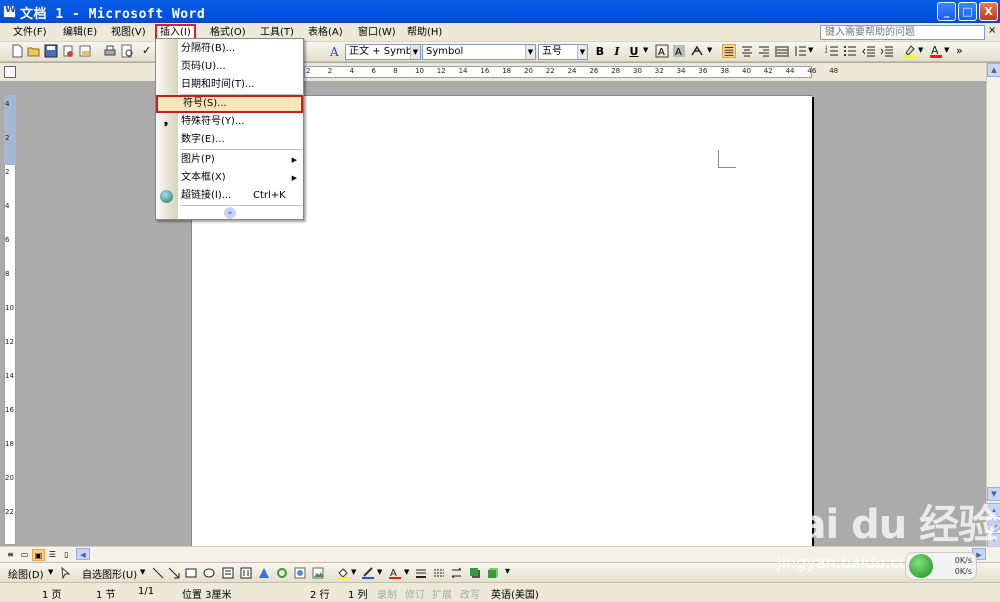 Image resolution: width=1000 pixels, height=602 pixels. I want to click on rectangle-icon, so click(191, 573).